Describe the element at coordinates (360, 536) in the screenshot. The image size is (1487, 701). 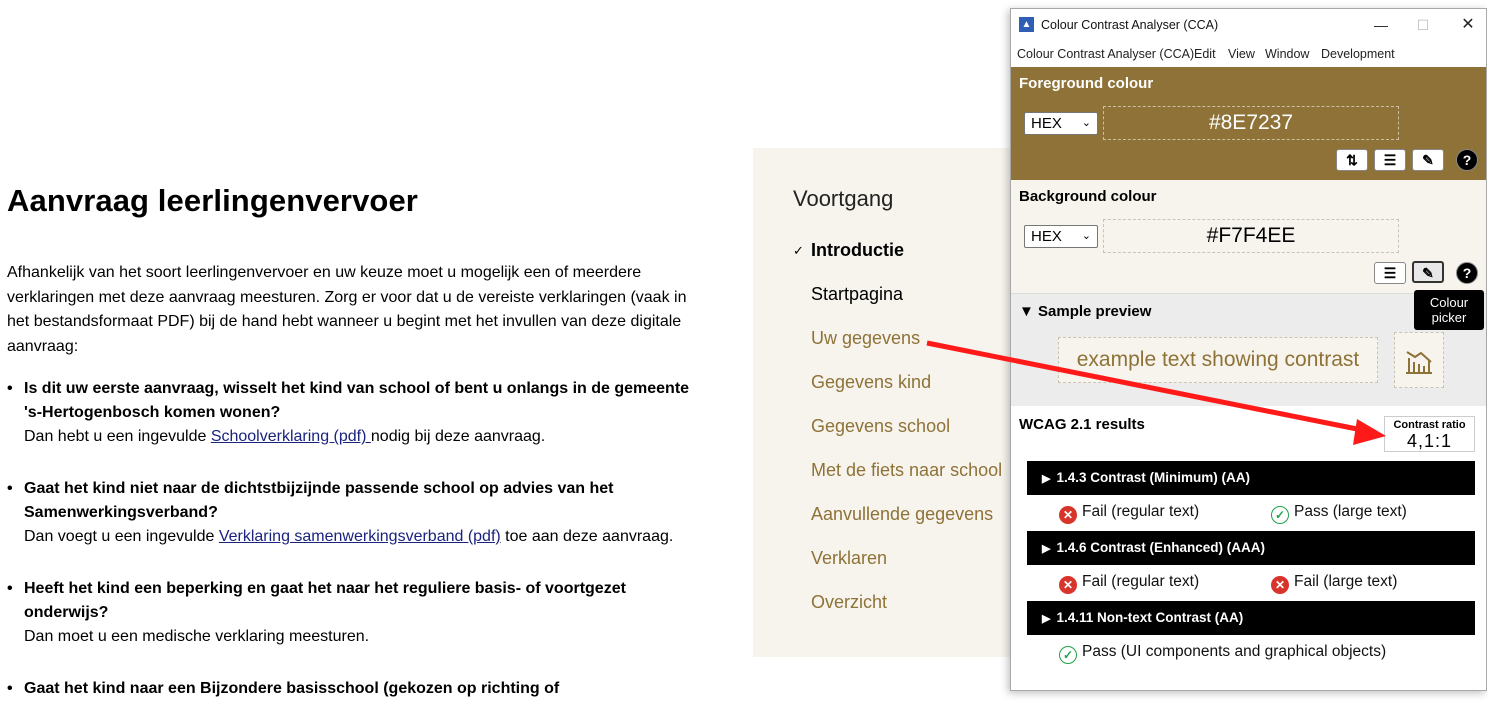
I see `verklaring-samenwerkingsverband-link: Verklaring samenwerkingsverband (pdf)` at that location.